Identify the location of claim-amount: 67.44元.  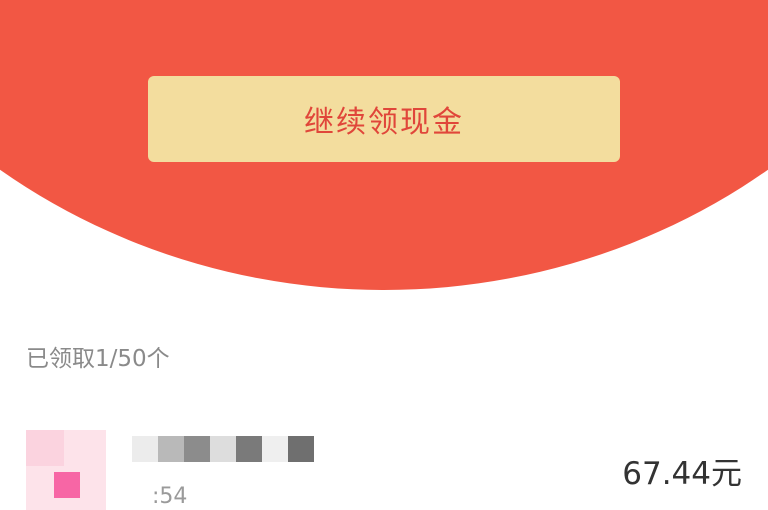
(682, 474).